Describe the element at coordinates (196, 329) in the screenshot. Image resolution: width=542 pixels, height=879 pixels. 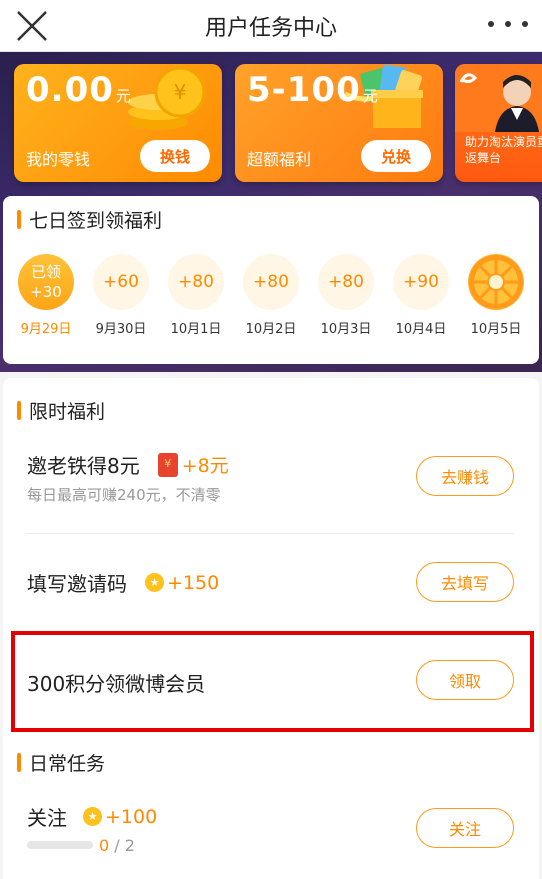
I see `signin-date: 10月1日` at that location.